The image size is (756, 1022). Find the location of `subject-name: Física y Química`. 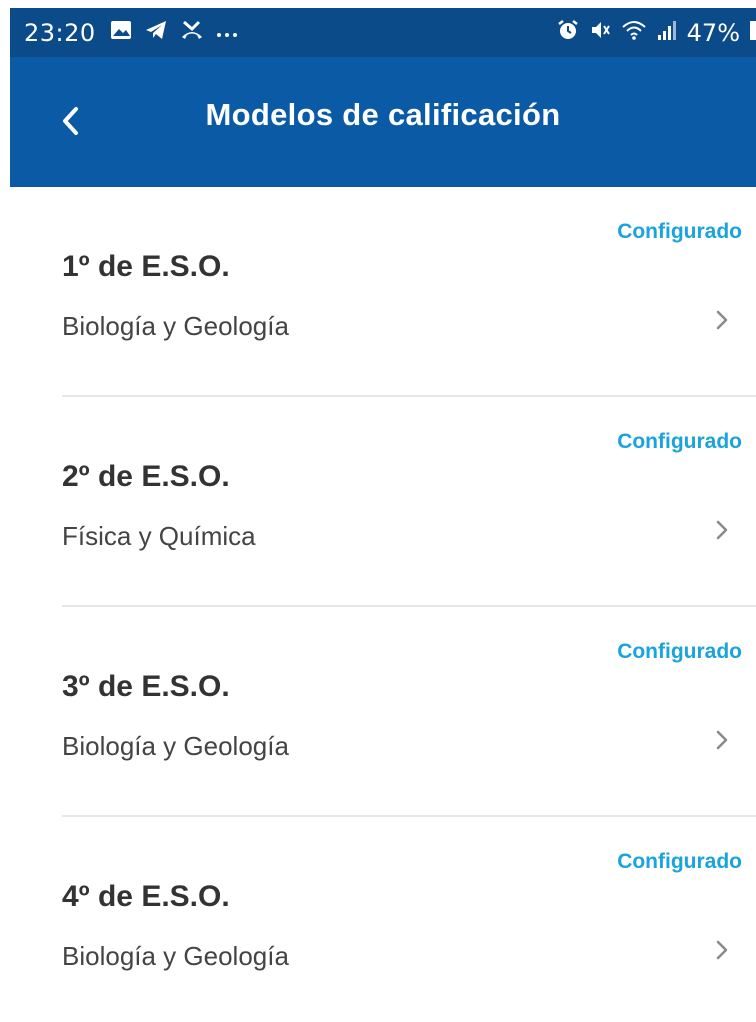

subject-name: Física y Química is located at coordinates (159, 536).